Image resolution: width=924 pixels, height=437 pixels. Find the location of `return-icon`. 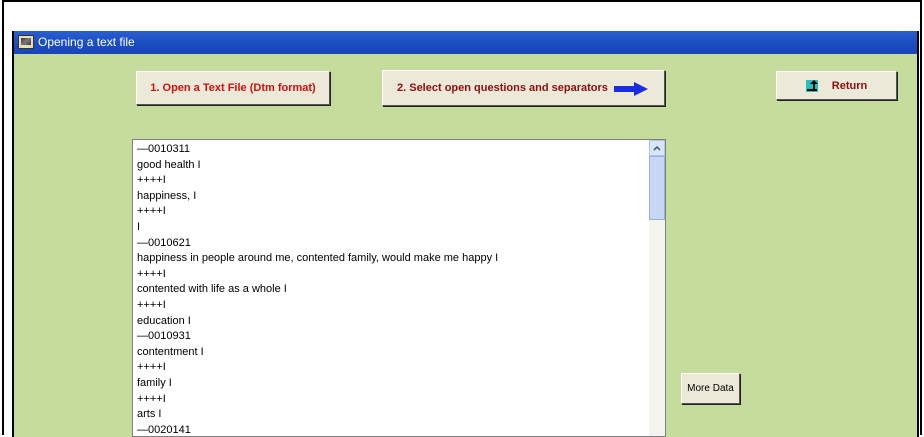

return-icon is located at coordinates (811, 85).